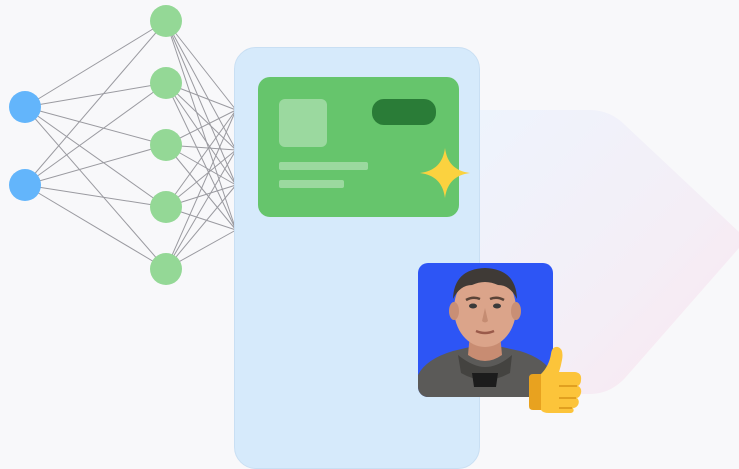 The width and height of the screenshot is (739, 469). I want to click on thumbs-up-icon, so click(555, 379).